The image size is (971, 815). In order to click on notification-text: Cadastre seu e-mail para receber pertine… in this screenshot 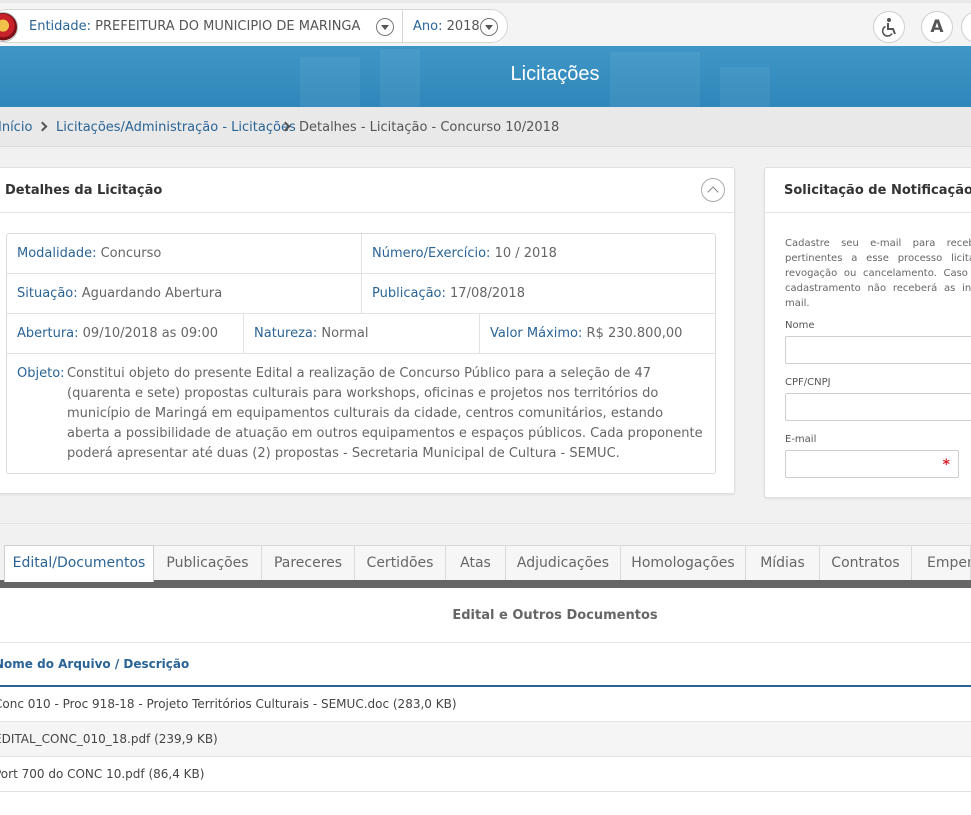, I will do `click(878, 273)`.